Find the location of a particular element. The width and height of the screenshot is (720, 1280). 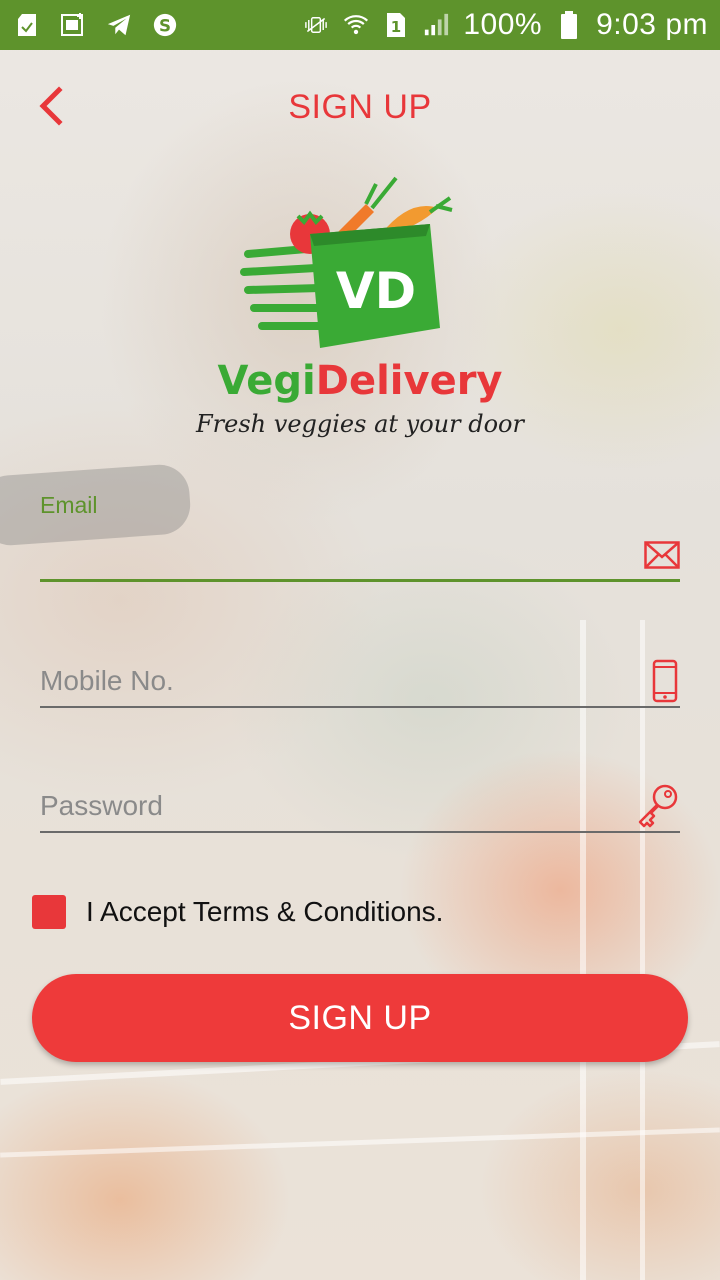

clock: 9:03 pm is located at coordinates (652, 24).